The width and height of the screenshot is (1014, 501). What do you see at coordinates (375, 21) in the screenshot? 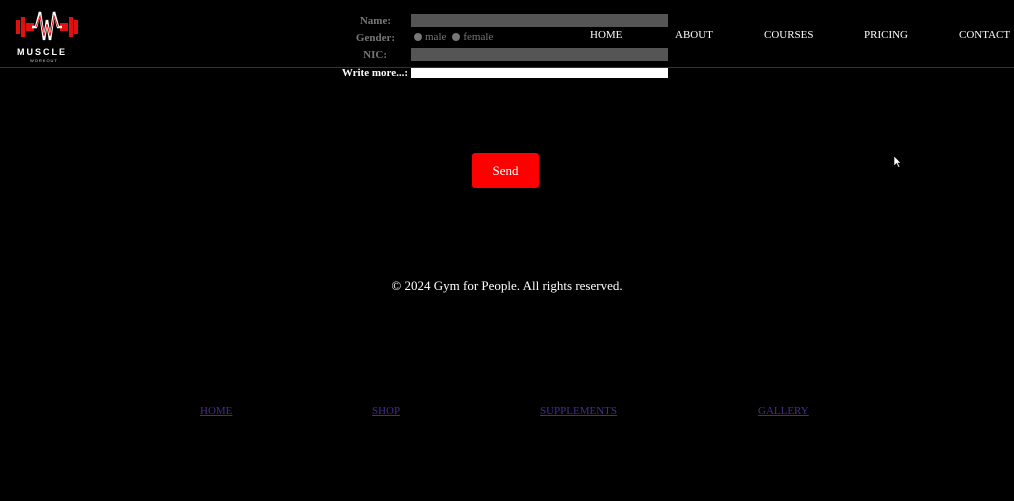
I see `name-label: Name:` at bounding box center [375, 21].